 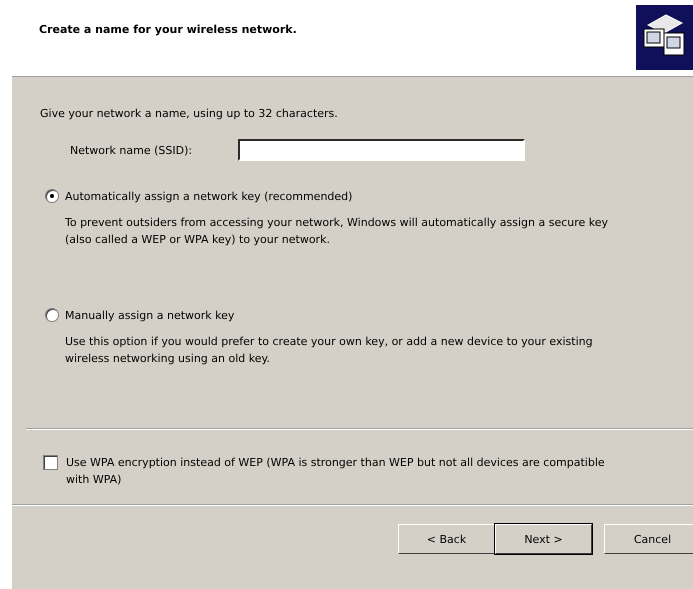 I want to click on wizard-button: Cancel, so click(x=648, y=539).